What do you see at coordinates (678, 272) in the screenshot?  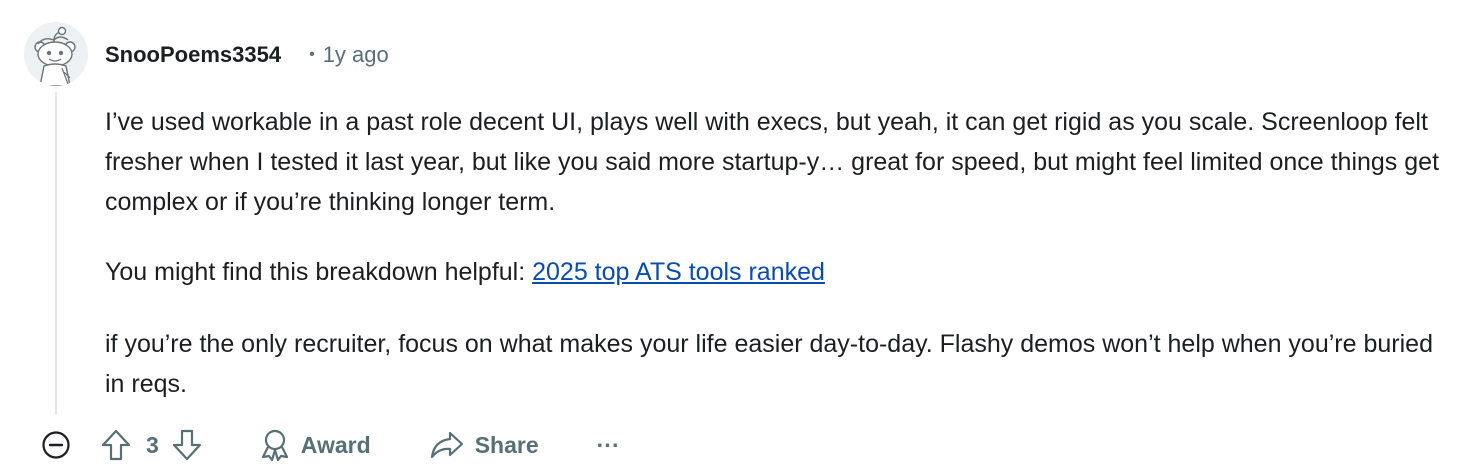 I see `ats-tools-link: 2025 top ATS tools ranked` at bounding box center [678, 272].